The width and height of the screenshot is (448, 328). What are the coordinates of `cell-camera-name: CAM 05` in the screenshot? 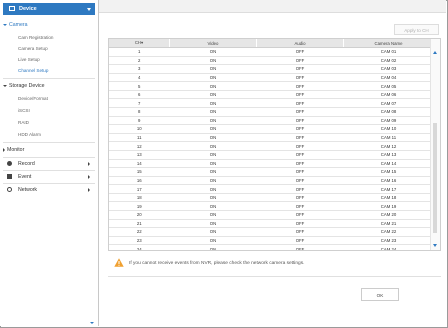 It's located at (388, 86).